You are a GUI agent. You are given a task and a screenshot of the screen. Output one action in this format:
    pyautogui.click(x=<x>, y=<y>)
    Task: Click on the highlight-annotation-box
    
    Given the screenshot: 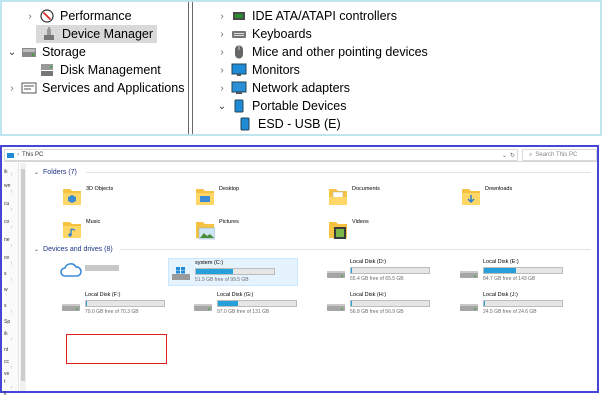 What is the action you would take?
    pyautogui.click(x=116, y=349)
    